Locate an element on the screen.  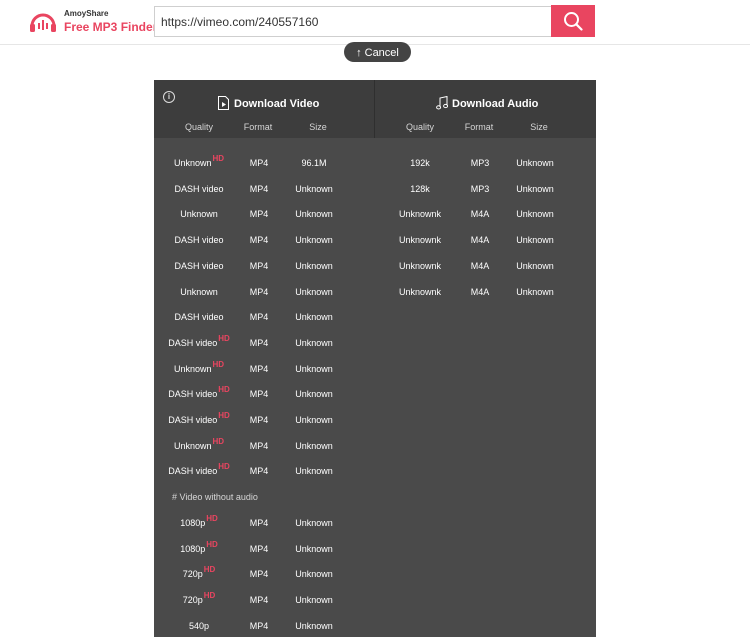
top-bar: AmoyShare Free MP3 Finder is located at coordinates (375, 22).